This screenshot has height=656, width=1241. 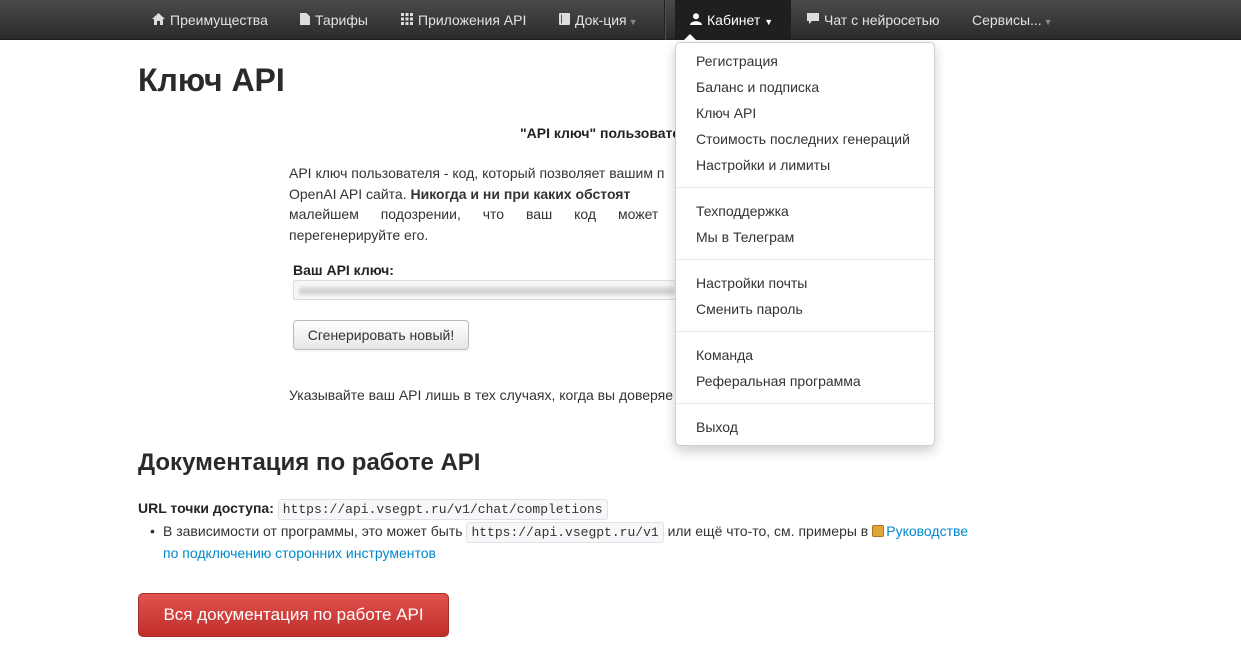 I want to click on menu-item-change-password: Сменить пароль, so click(x=749, y=309).